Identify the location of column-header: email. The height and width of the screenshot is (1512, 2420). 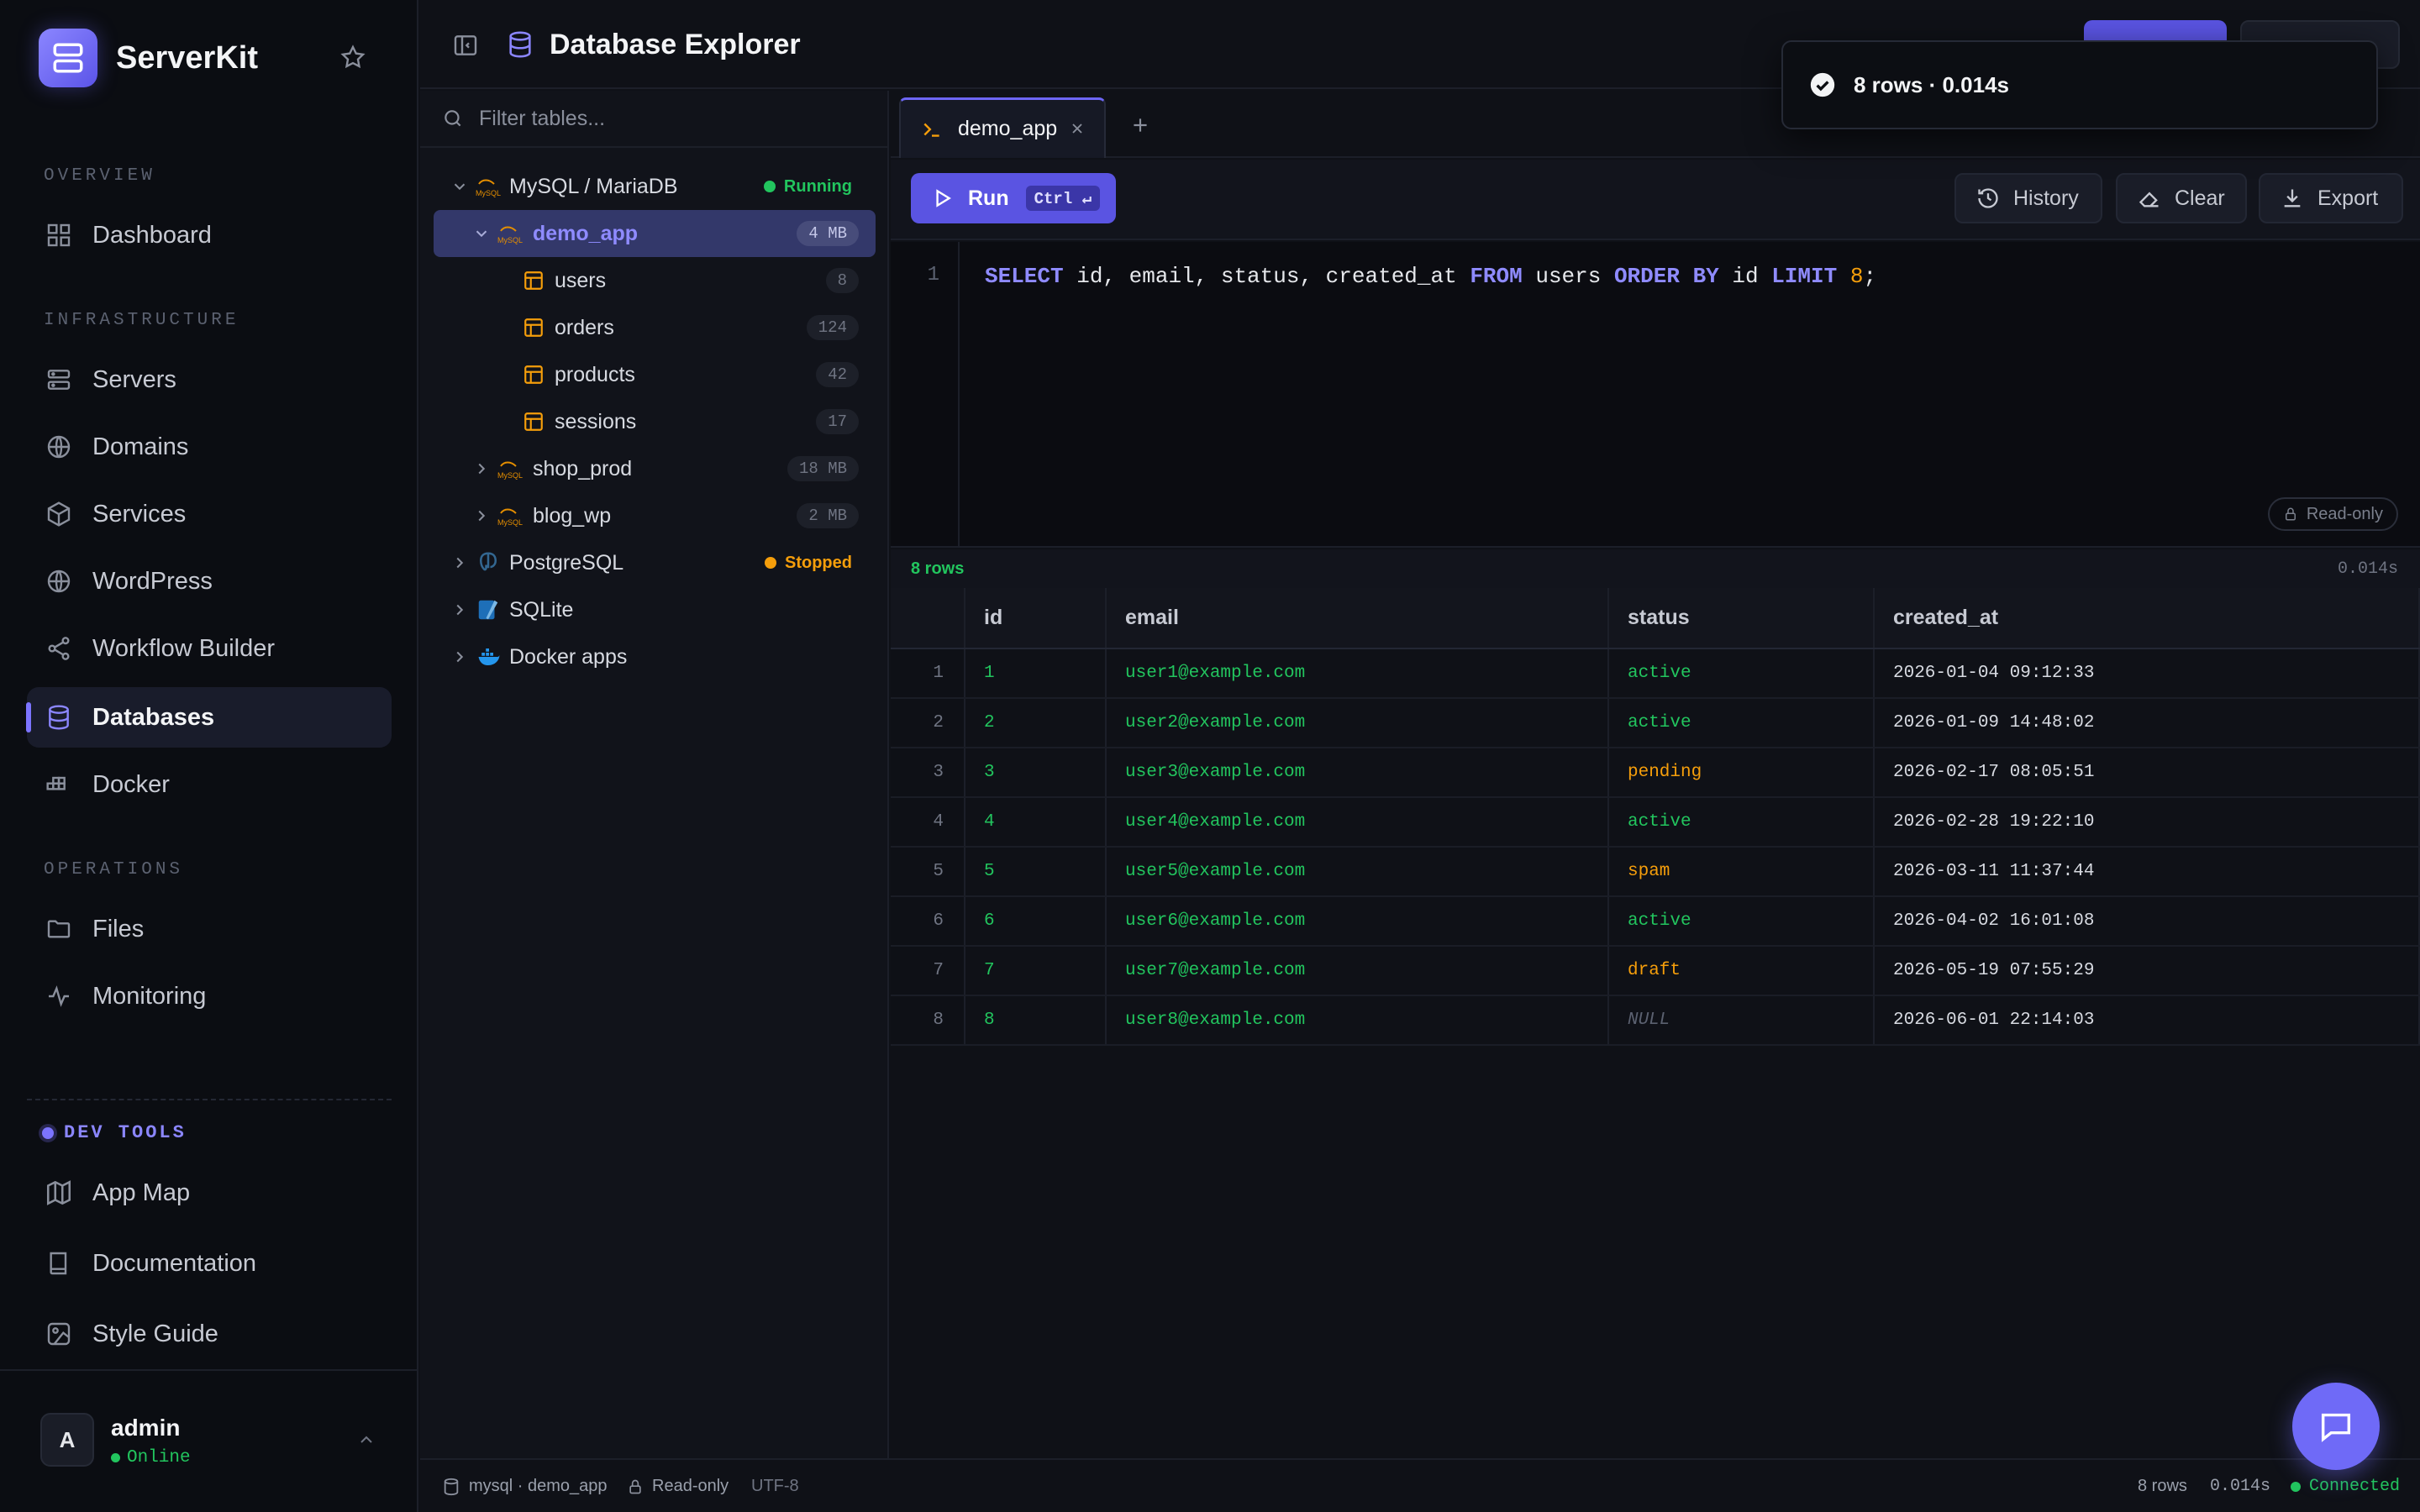
(1357, 618).